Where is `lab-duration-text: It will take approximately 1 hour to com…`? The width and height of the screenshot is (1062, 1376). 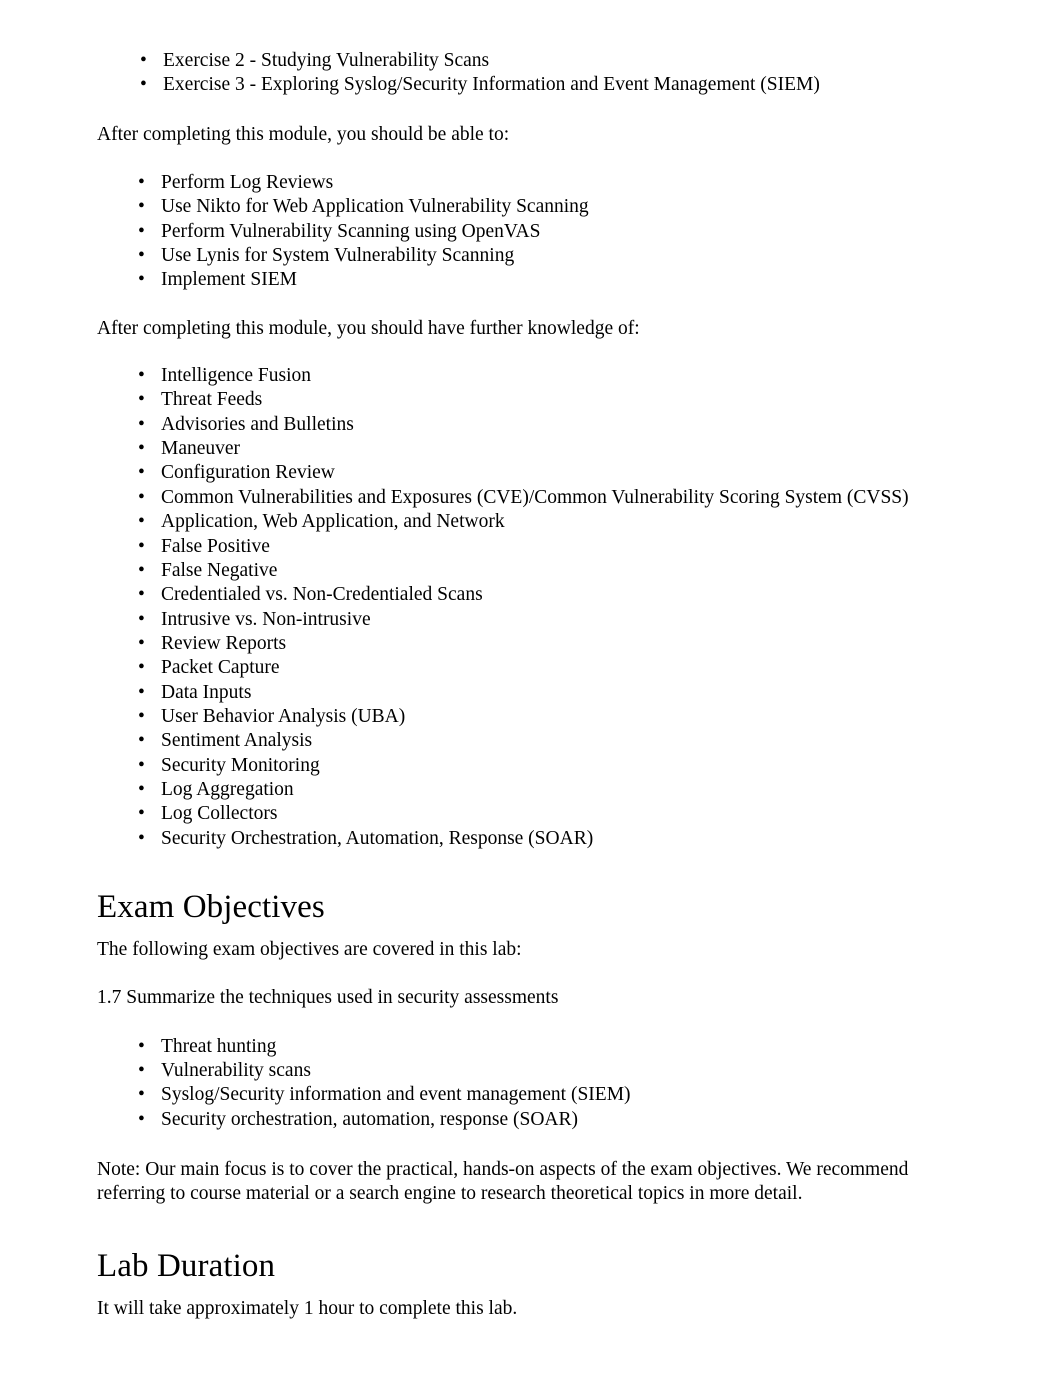
lab-duration-text: It will take approximately 1 hour to com… is located at coordinates (307, 1308).